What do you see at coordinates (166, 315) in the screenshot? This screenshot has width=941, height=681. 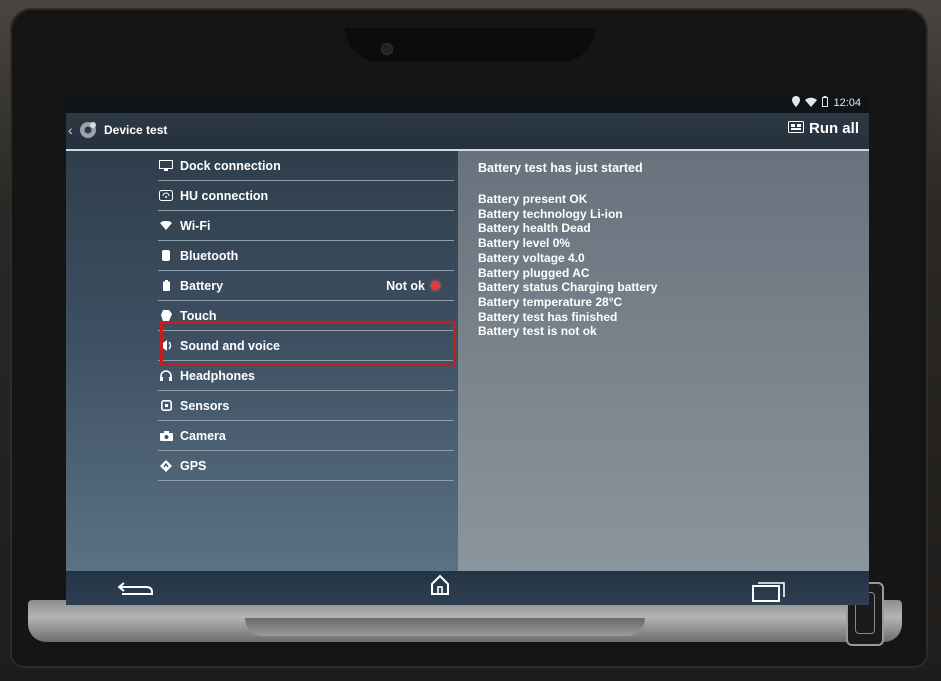 I see `touch-icon` at bounding box center [166, 315].